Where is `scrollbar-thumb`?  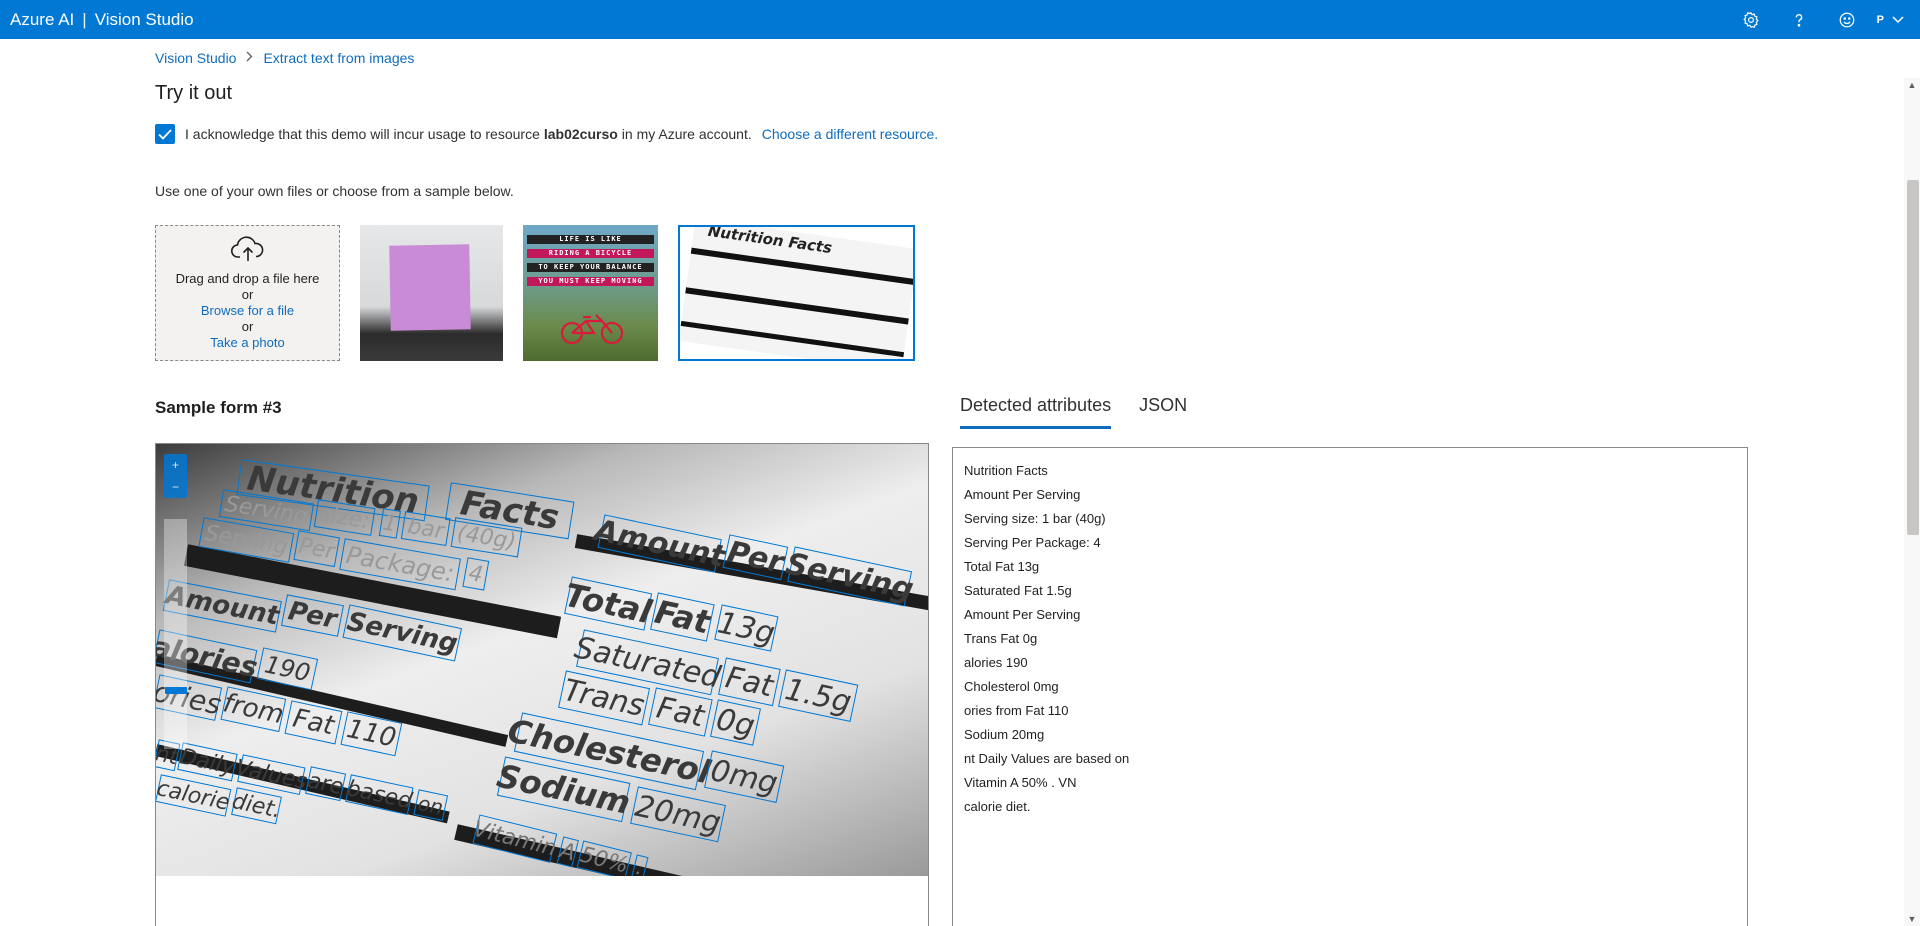
scrollbar-thumb is located at coordinates (1913, 357).